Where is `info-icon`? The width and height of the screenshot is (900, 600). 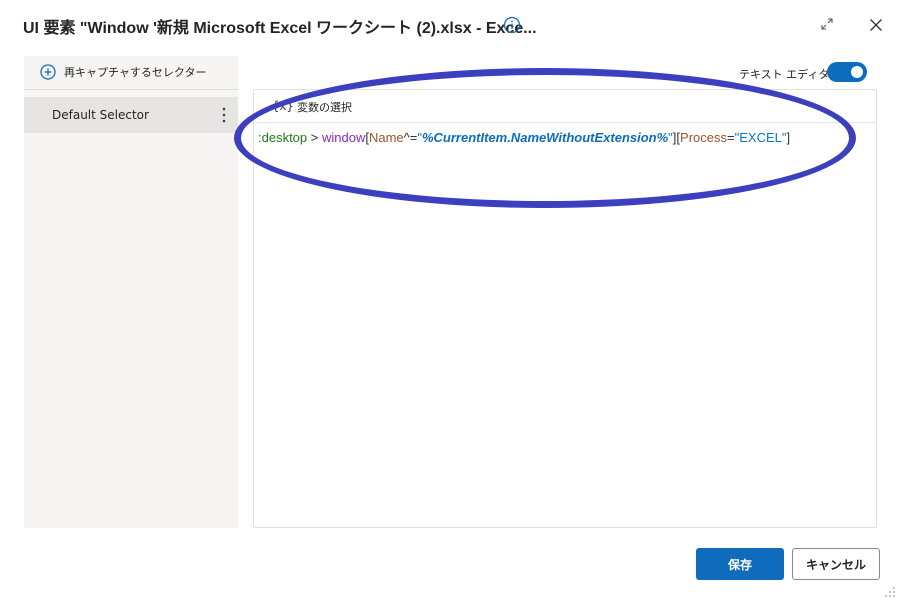
info-icon is located at coordinates (512, 25).